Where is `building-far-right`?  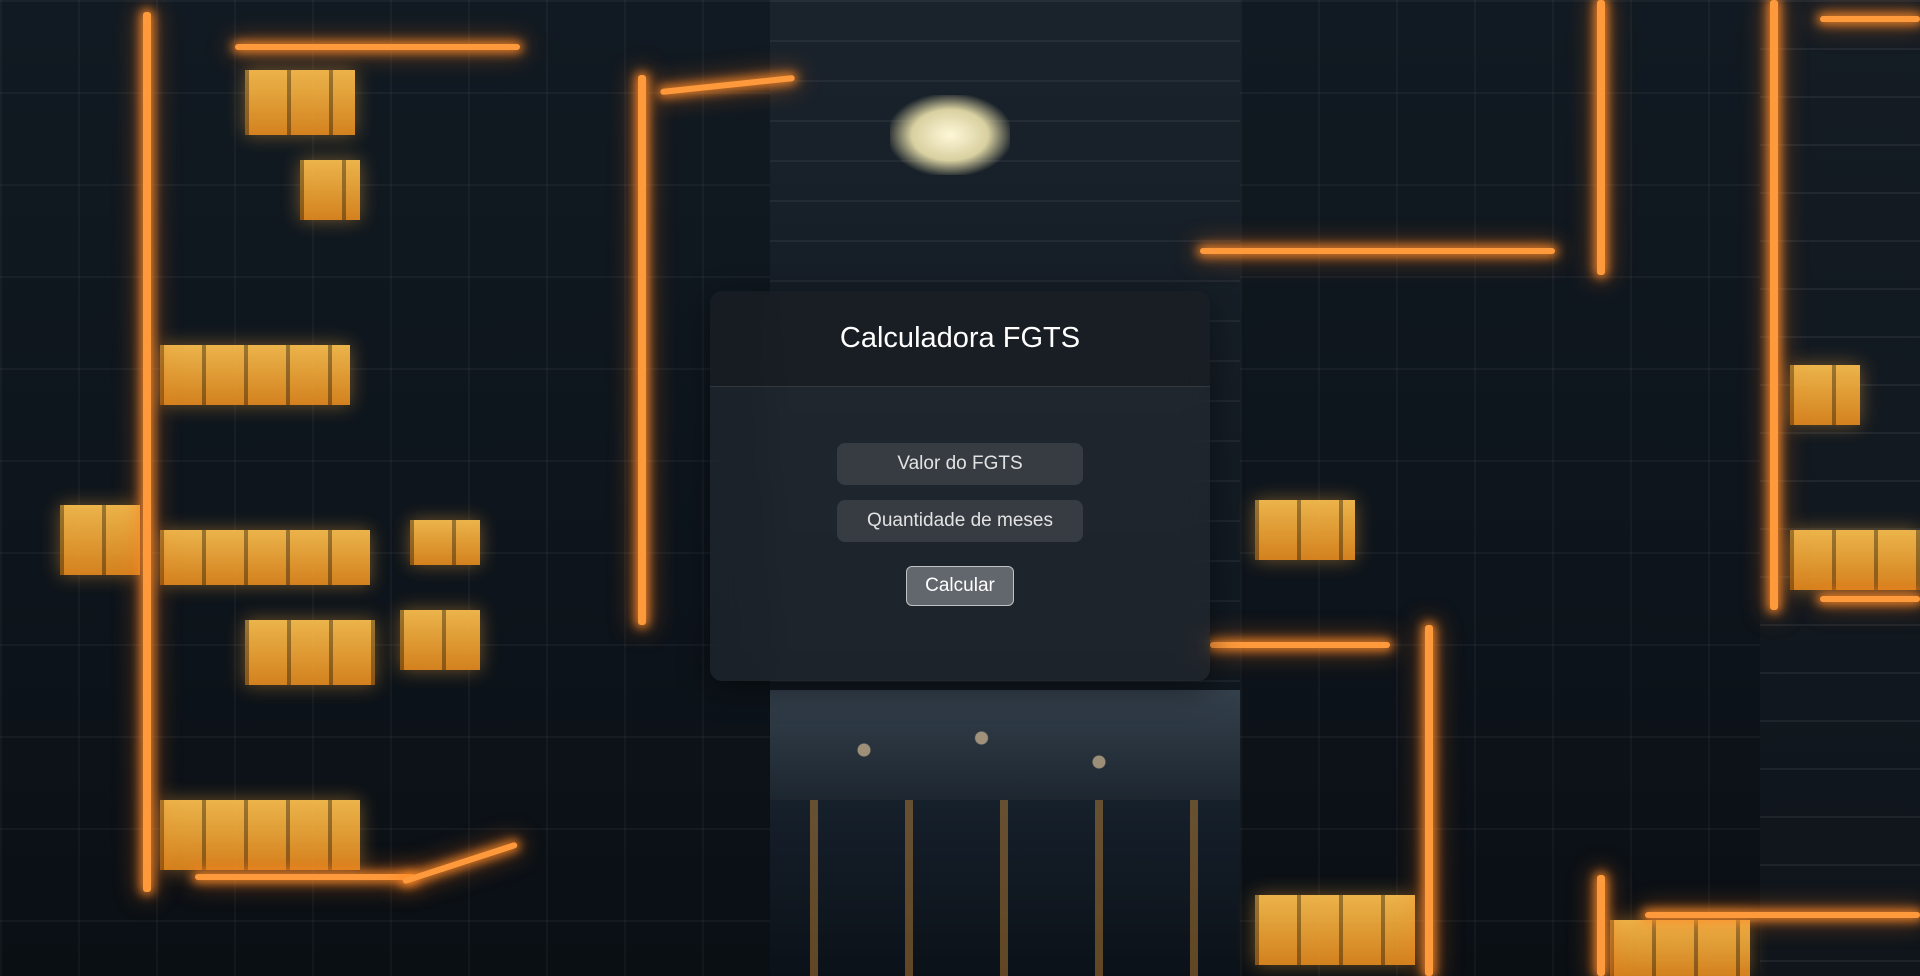
building-far-right is located at coordinates (1840, 488).